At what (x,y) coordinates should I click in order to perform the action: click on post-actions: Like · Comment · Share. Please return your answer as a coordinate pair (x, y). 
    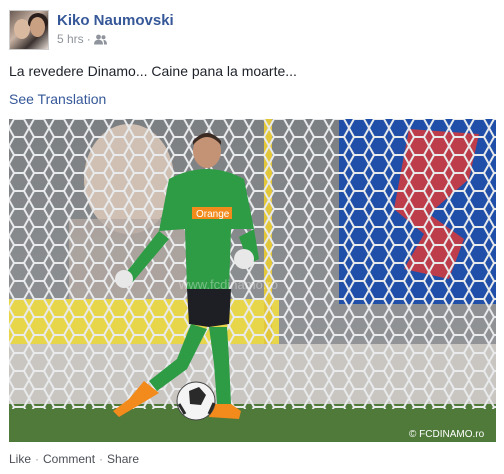
    Looking at the image, I should click on (74, 459).